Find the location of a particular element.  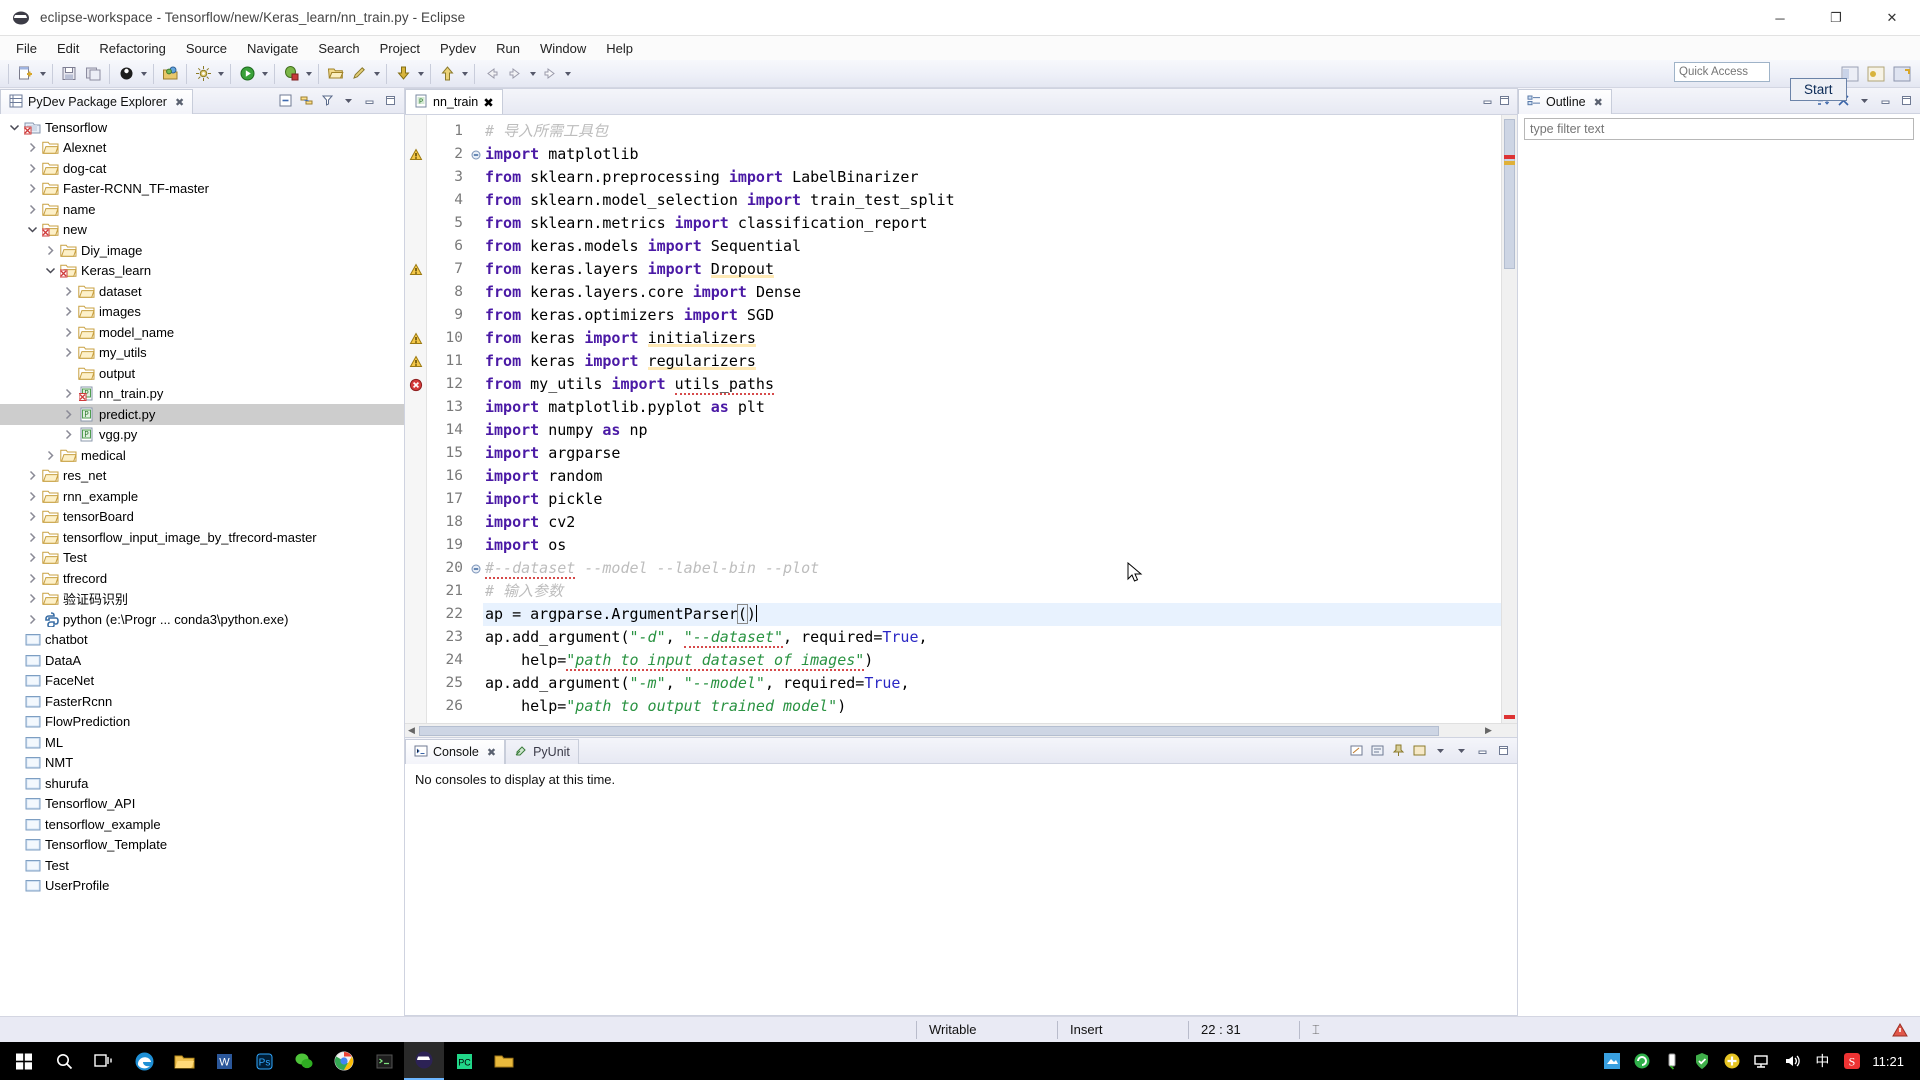

close-icon: ✖ is located at coordinates (488, 102).